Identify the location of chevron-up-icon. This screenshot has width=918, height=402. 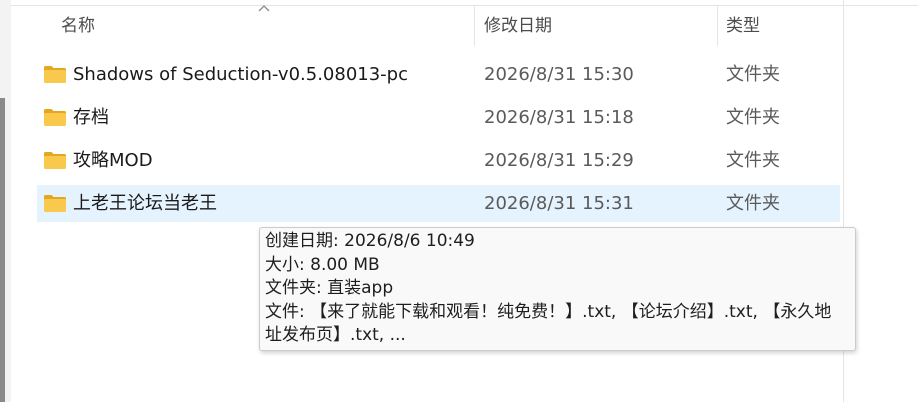
(264, 8).